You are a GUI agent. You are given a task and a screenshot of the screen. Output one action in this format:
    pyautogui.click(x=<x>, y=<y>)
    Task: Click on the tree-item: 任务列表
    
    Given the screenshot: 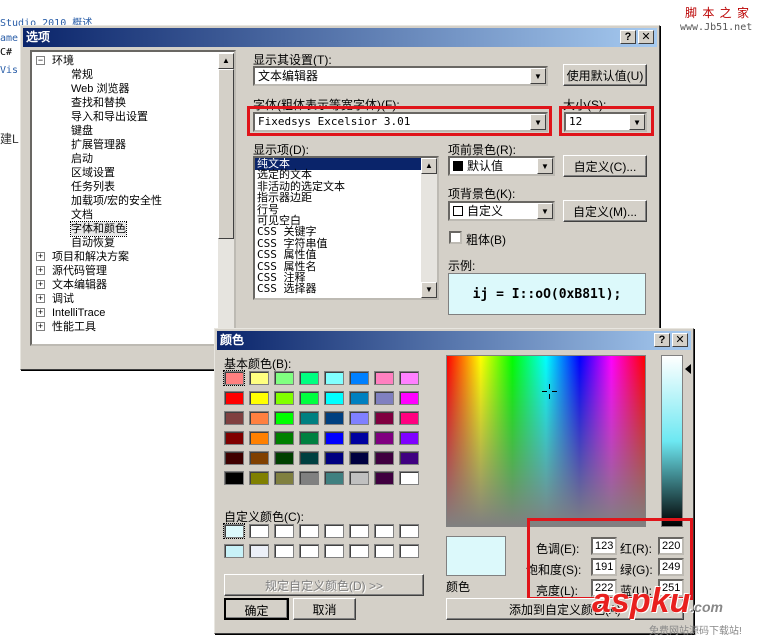 What is the action you would take?
    pyautogui.click(x=93, y=187)
    